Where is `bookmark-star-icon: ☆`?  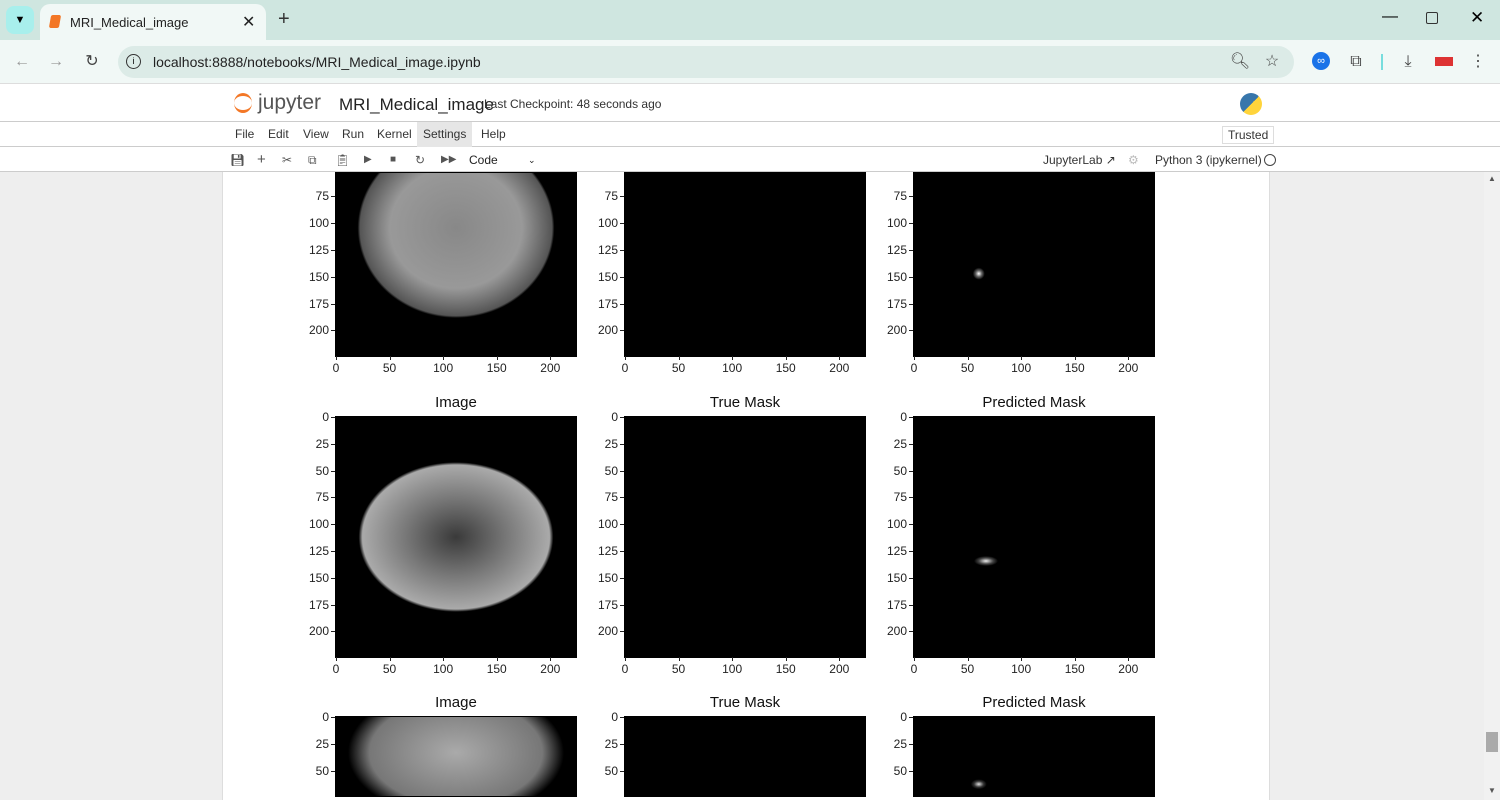
bookmark-star-icon: ☆ is located at coordinates (1272, 62).